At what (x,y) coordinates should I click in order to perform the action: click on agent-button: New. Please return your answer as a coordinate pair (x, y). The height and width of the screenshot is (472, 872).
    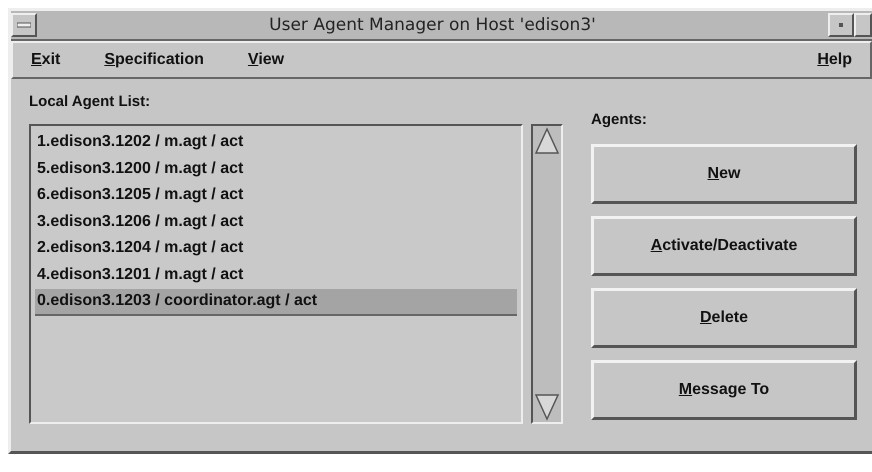
    Looking at the image, I should click on (724, 174).